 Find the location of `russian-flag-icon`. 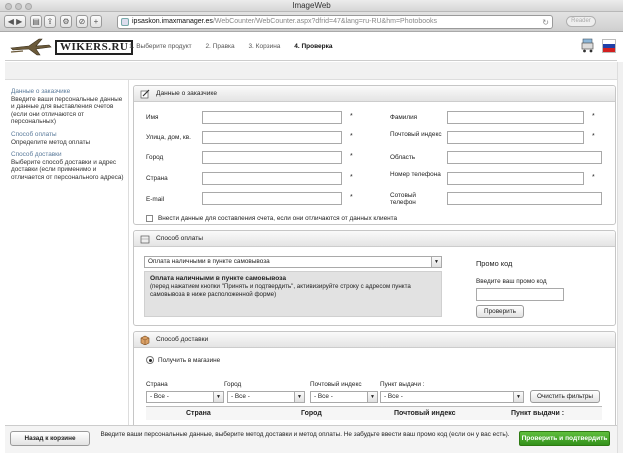

russian-flag-icon is located at coordinates (609, 46).